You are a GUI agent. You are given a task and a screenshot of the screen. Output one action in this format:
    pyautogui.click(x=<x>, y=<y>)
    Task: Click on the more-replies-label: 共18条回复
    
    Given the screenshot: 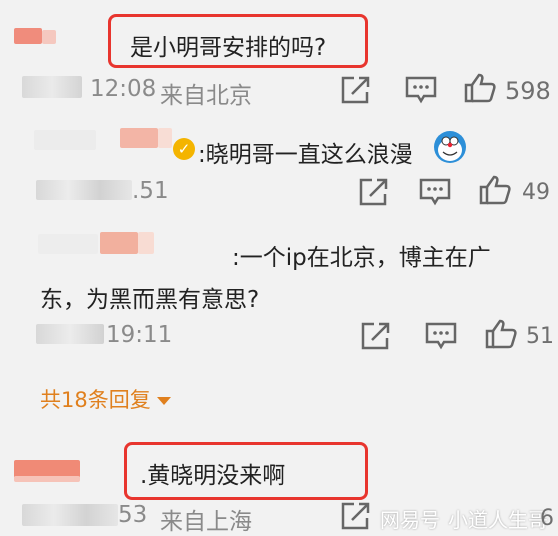 What is the action you would take?
    pyautogui.click(x=95, y=400)
    